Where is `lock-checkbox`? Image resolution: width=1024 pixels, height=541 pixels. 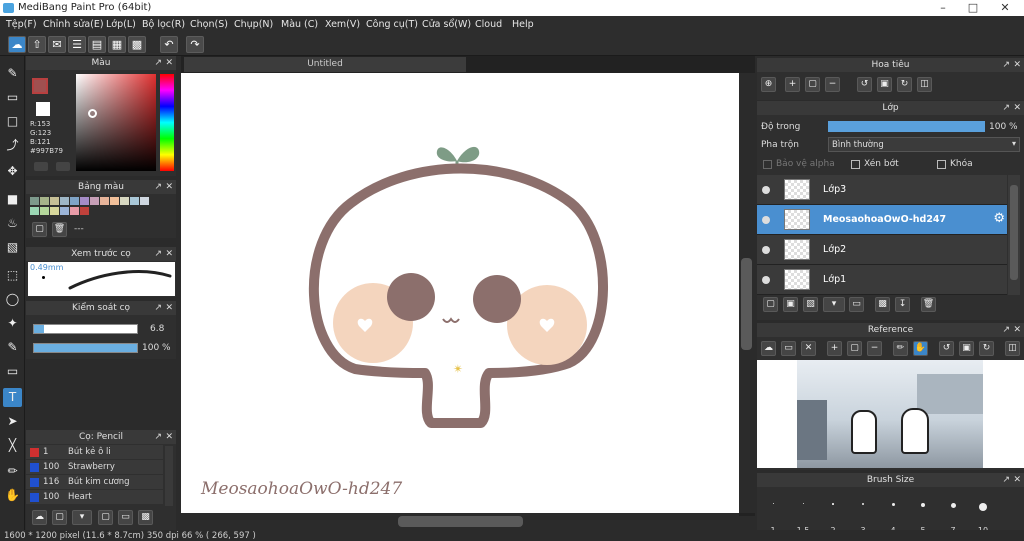 lock-checkbox is located at coordinates (941, 164).